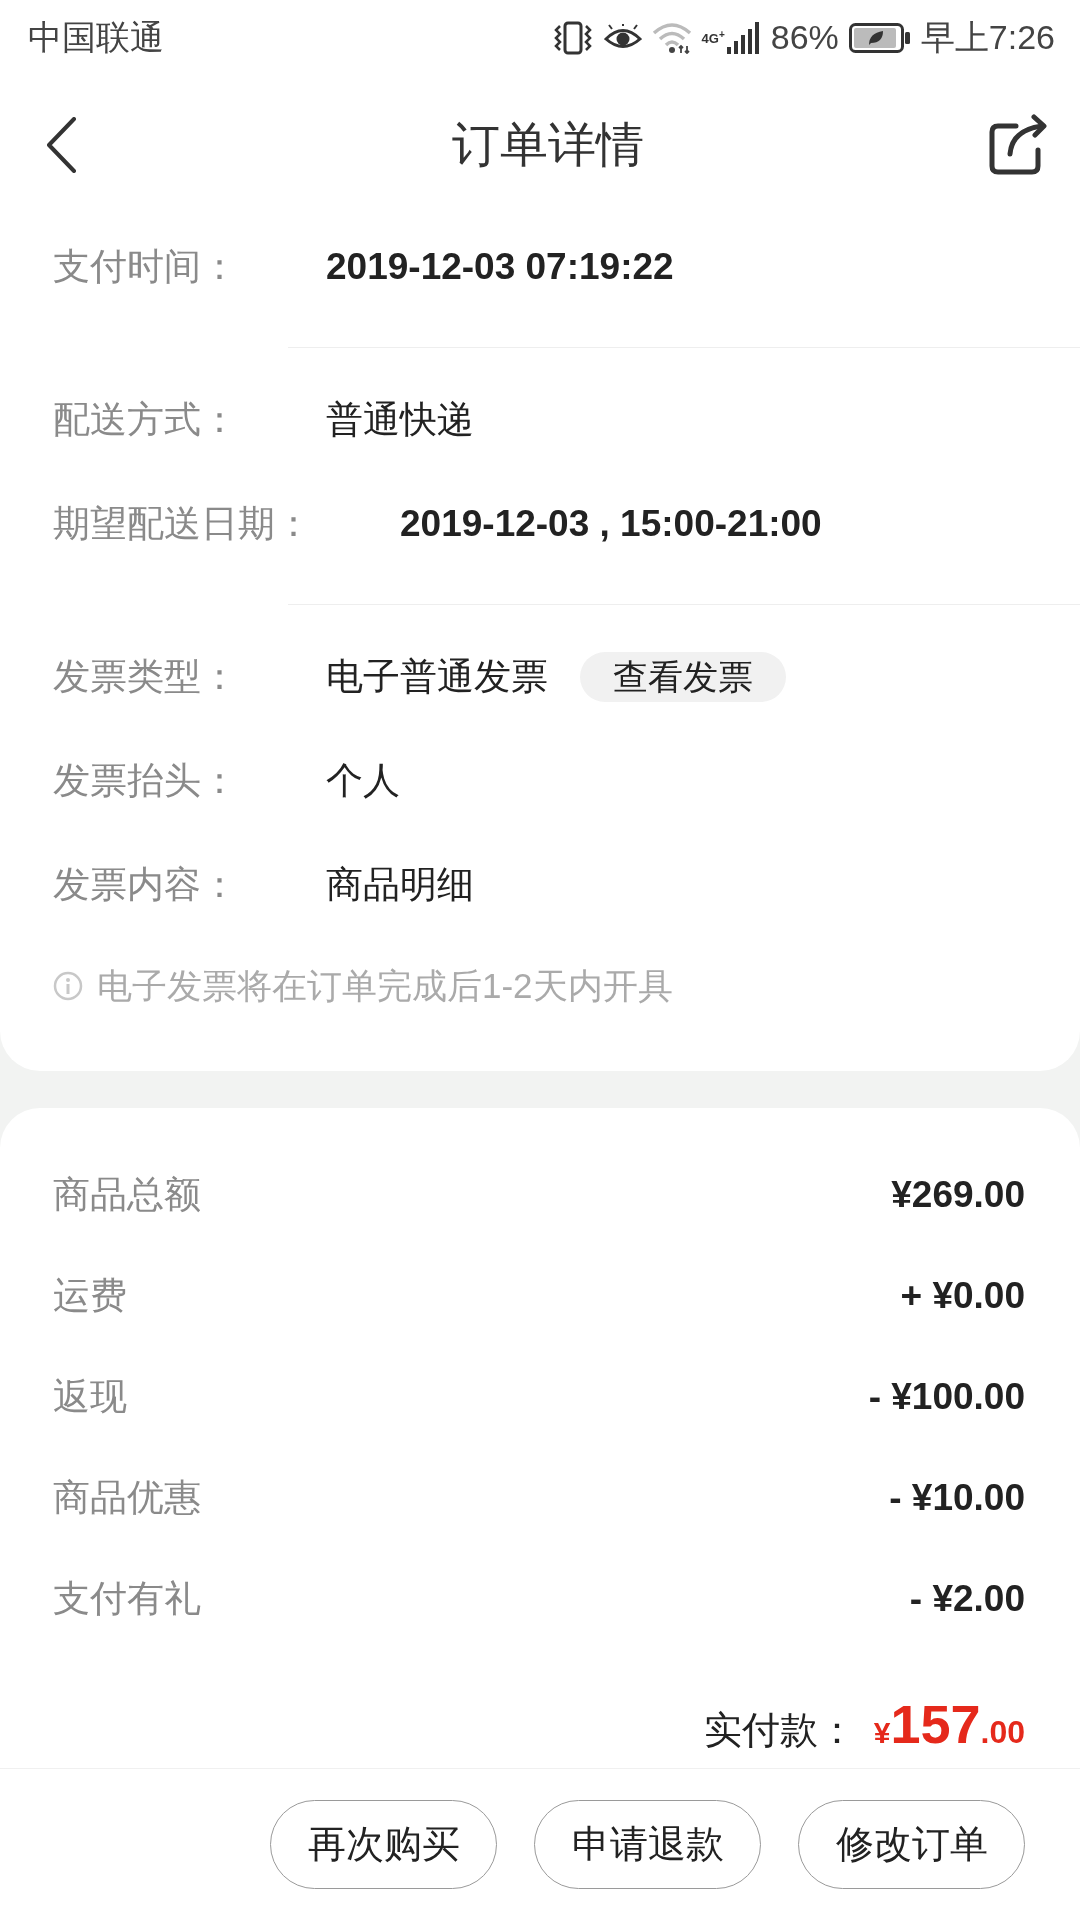 The height and width of the screenshot is (1920, 1080). What do you see at coordinates (400, 885) in the screenshot?
I see `field-value: 商品明细` at bounding box center [400, 885].